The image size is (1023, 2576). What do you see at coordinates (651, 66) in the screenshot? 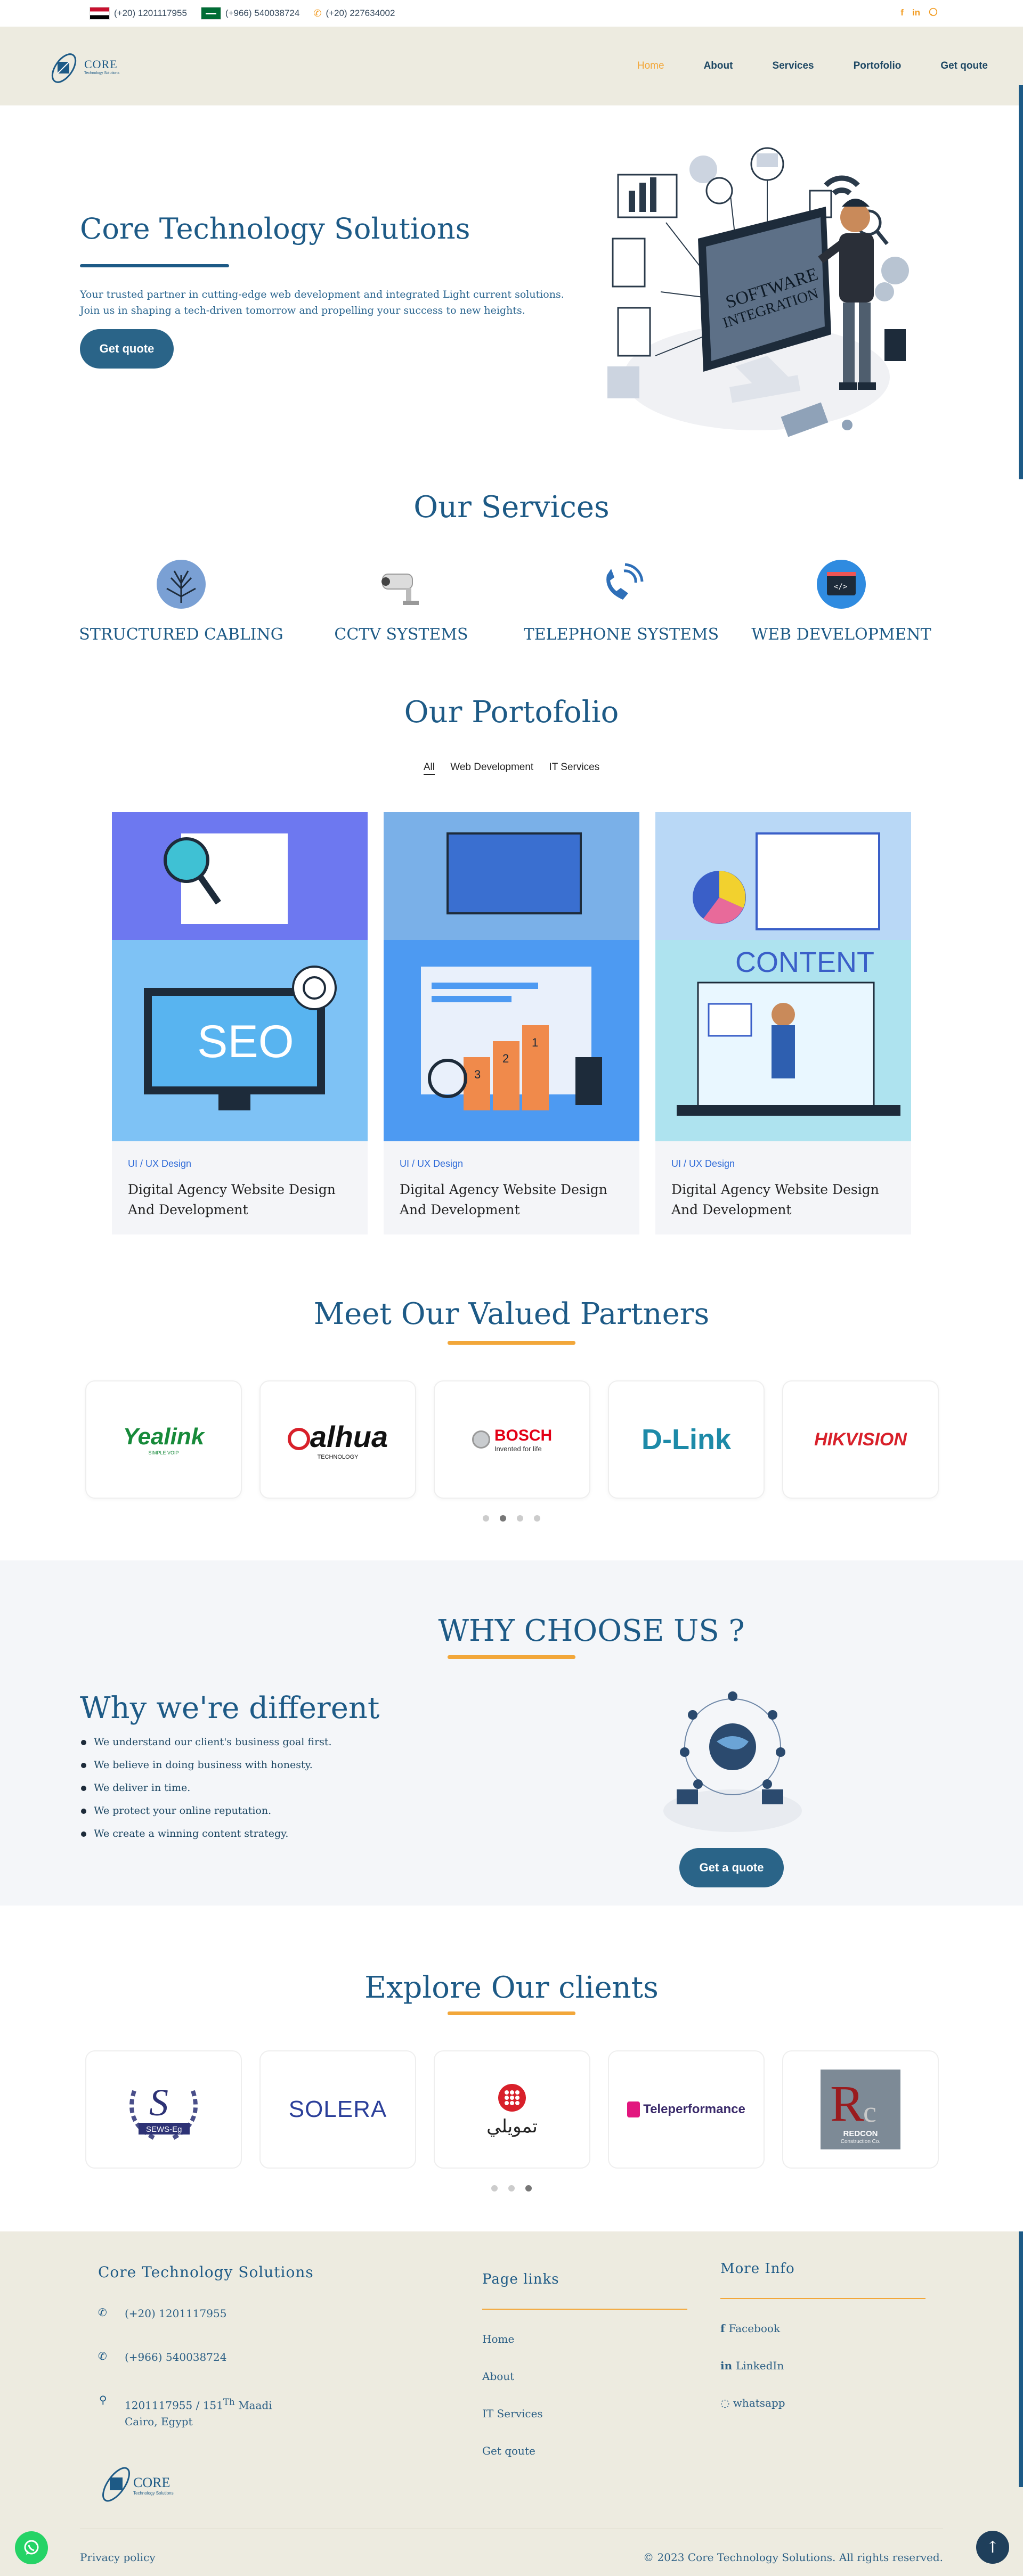
I see `nav-home: Home` at bounding box center [651, 66].